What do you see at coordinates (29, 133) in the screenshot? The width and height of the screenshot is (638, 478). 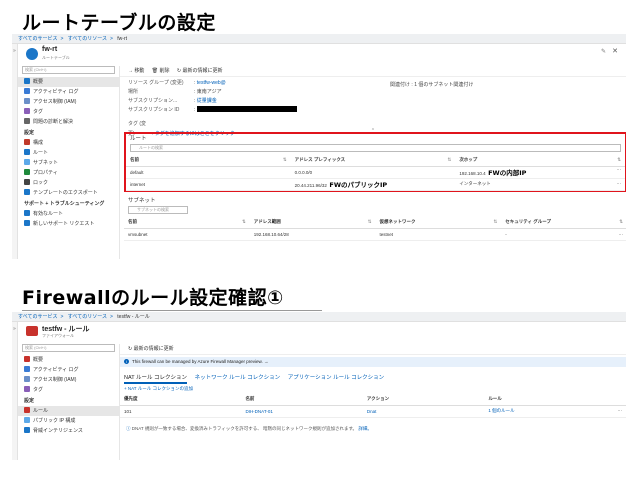 I see `sidebar-section-settings: 設定` at bounding box center [29, 133].